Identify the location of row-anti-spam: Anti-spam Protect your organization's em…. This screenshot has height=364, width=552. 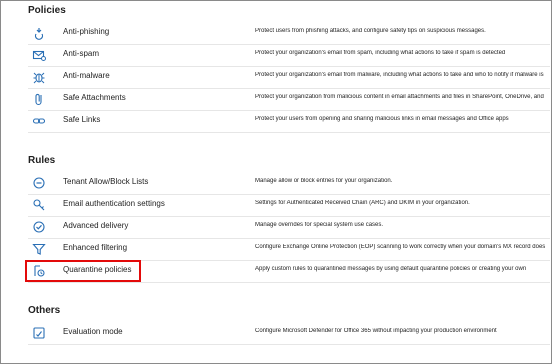
(289, 55).